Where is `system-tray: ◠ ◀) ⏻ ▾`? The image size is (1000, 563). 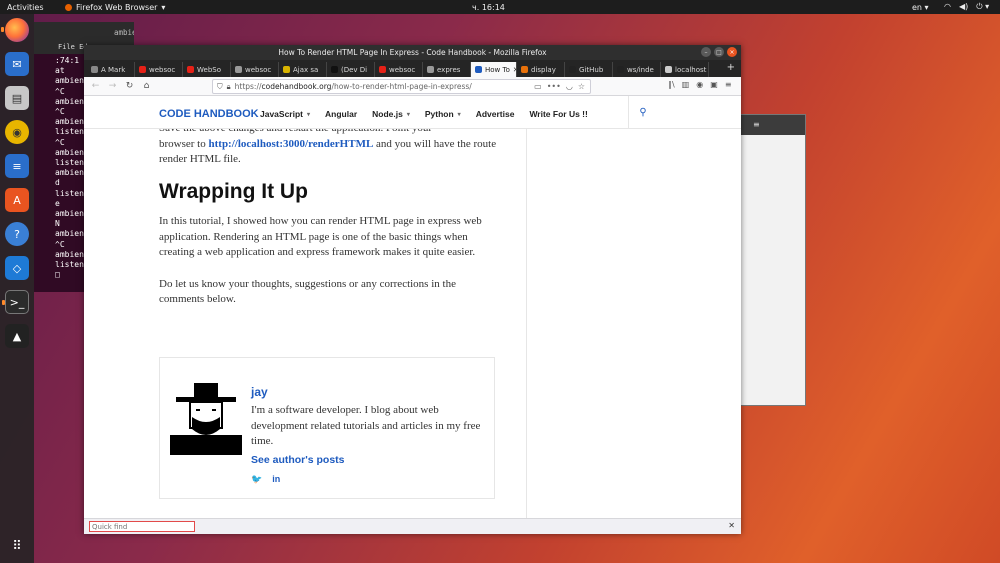
system-tray: ◠ ◀) ⏻ ▾ is located at coordinates (966, 7).